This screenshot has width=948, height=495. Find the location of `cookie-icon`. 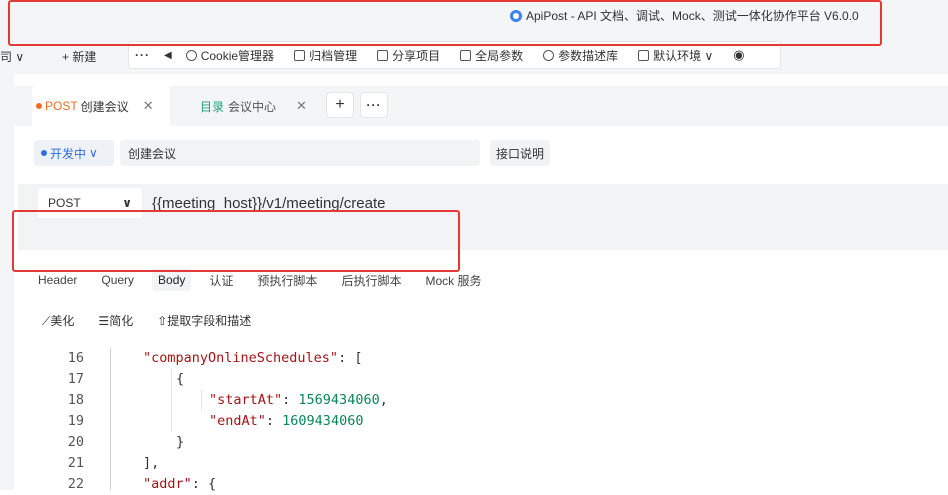

cookie-icon is located at coordinates (191, 55).